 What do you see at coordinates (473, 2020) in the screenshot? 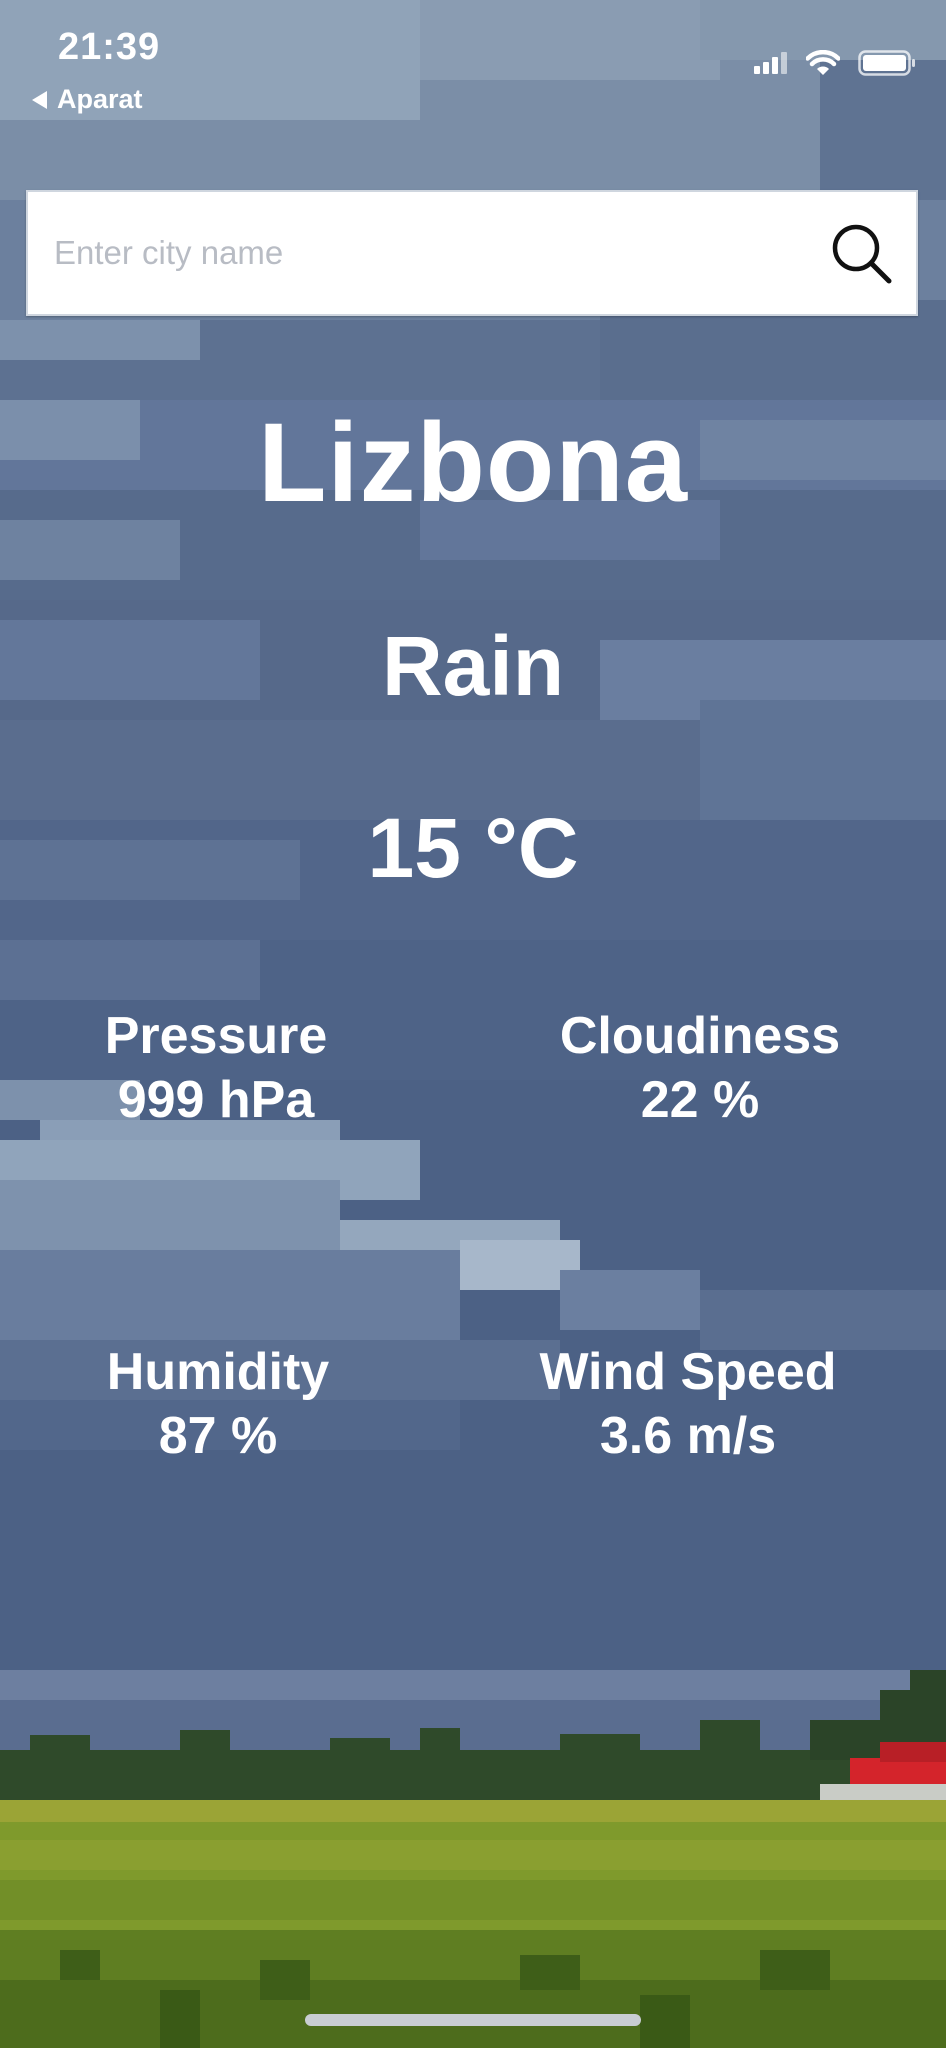
I see `home-indicator` at bounding box center [473, 2020].